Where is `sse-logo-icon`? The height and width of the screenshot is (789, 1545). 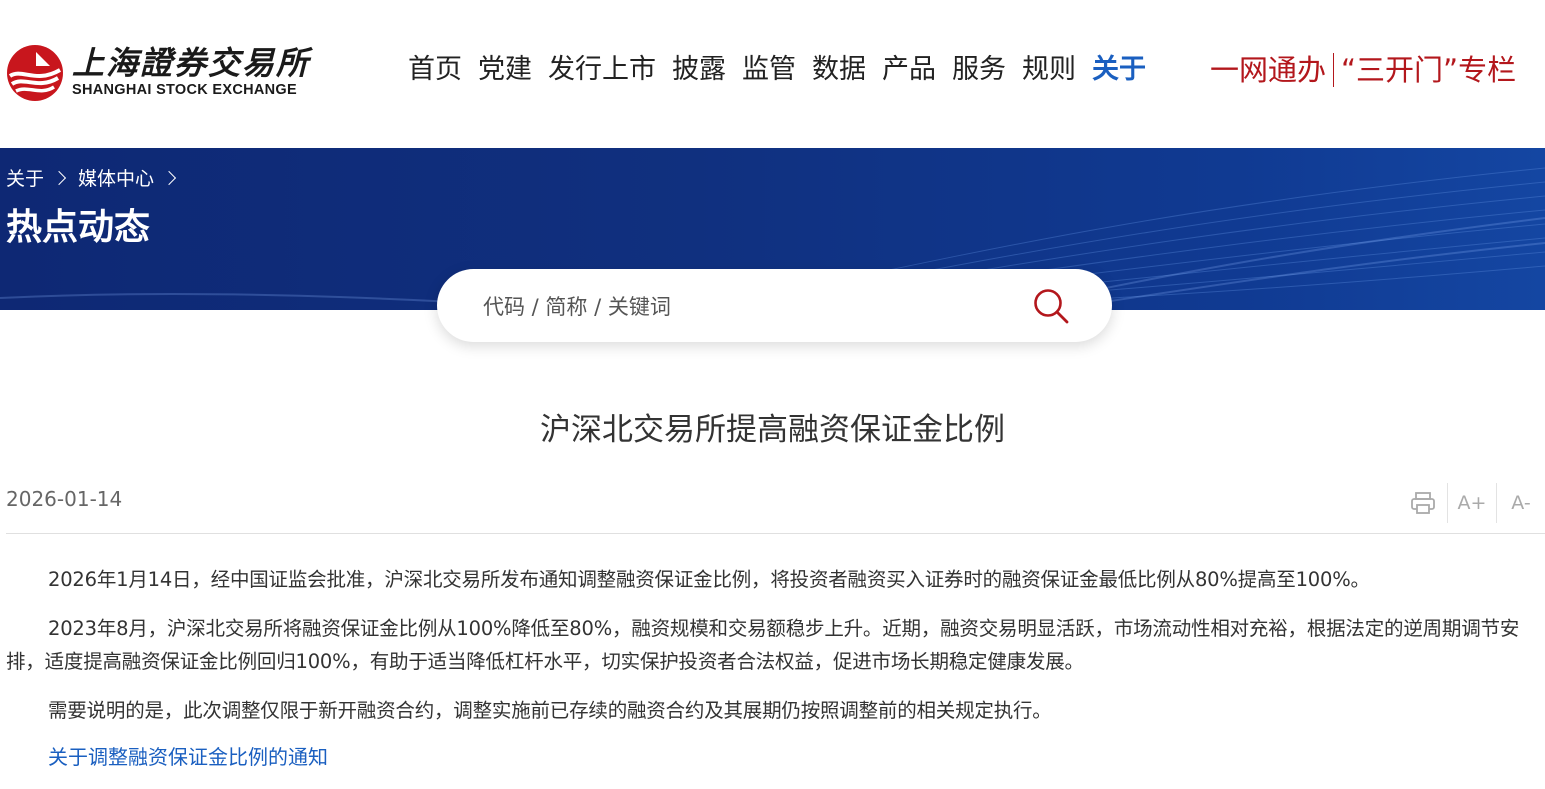
sse-logo-icon is located at coordinates (35, 73).